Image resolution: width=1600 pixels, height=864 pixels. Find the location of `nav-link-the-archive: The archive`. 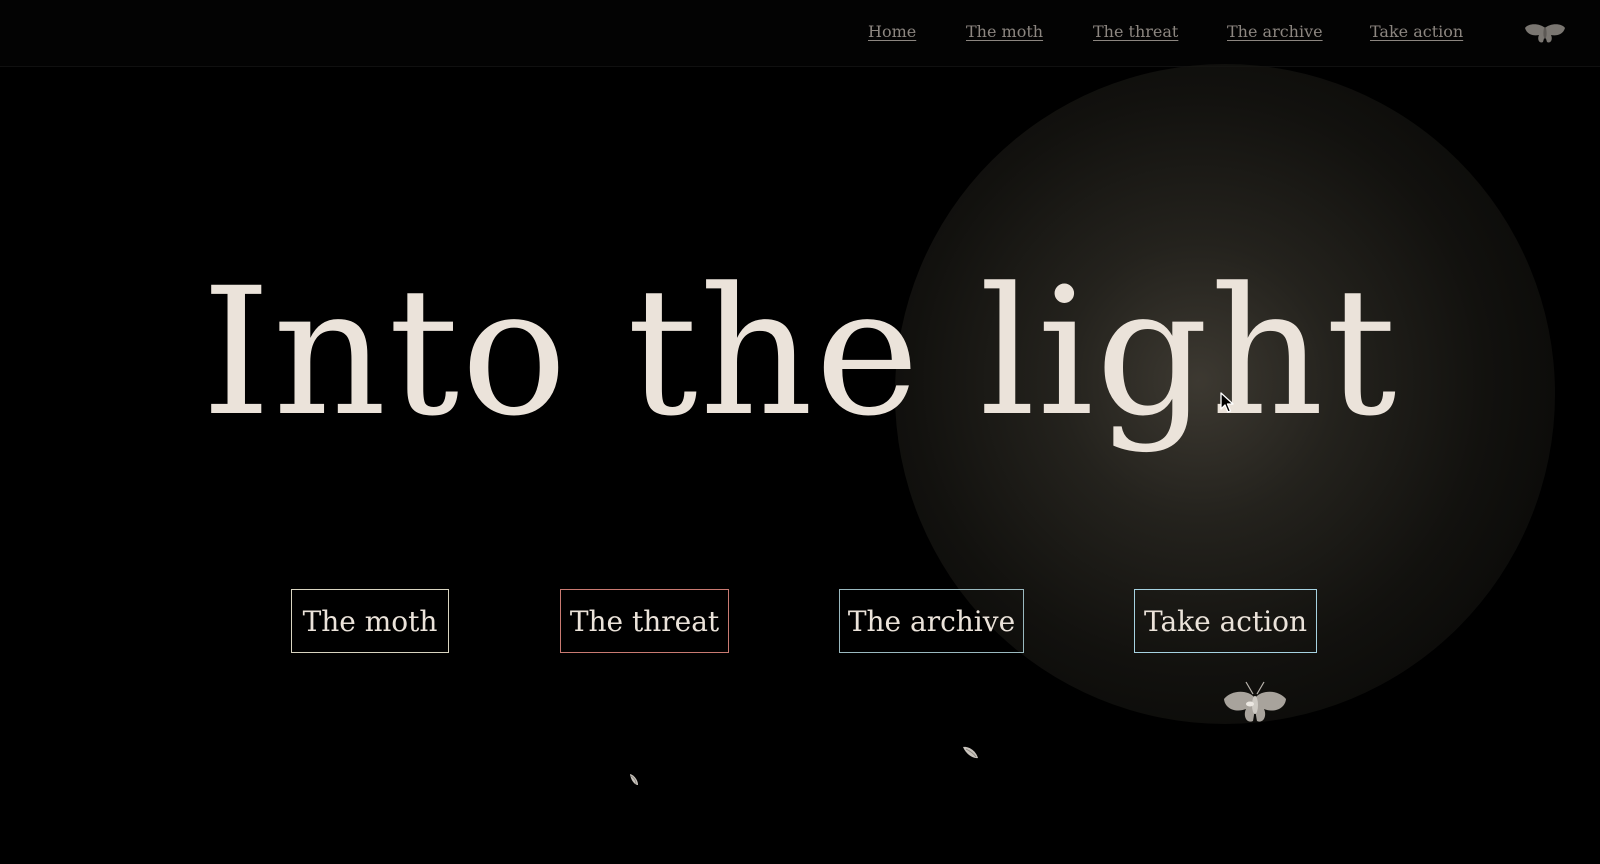

nav-link-the-archive: The archive is located at coordinates (1275, 31).